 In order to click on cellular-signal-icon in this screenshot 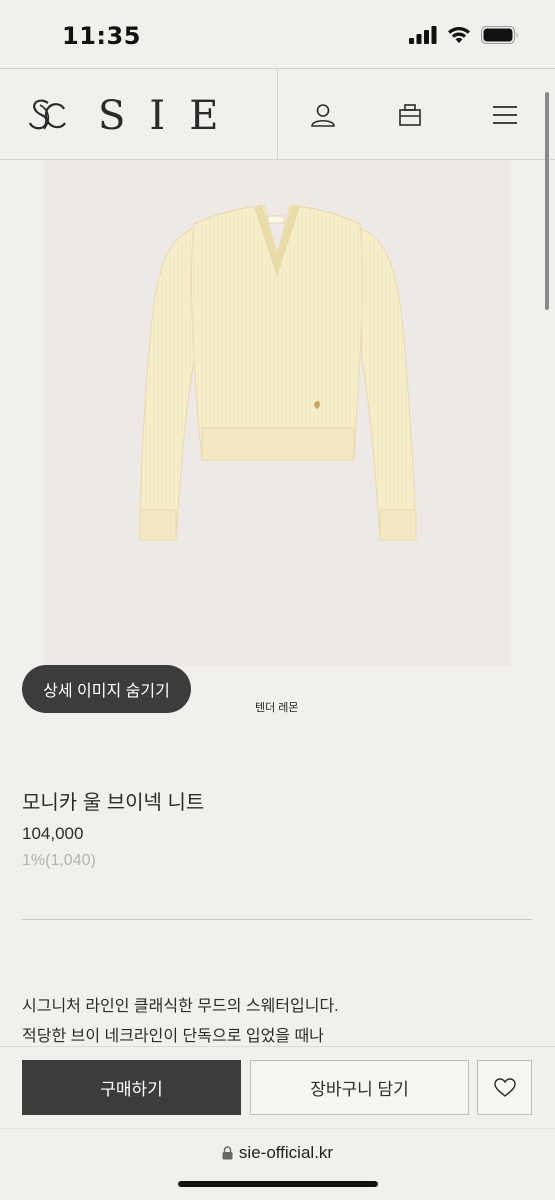, I will do `click(423, 35)`.